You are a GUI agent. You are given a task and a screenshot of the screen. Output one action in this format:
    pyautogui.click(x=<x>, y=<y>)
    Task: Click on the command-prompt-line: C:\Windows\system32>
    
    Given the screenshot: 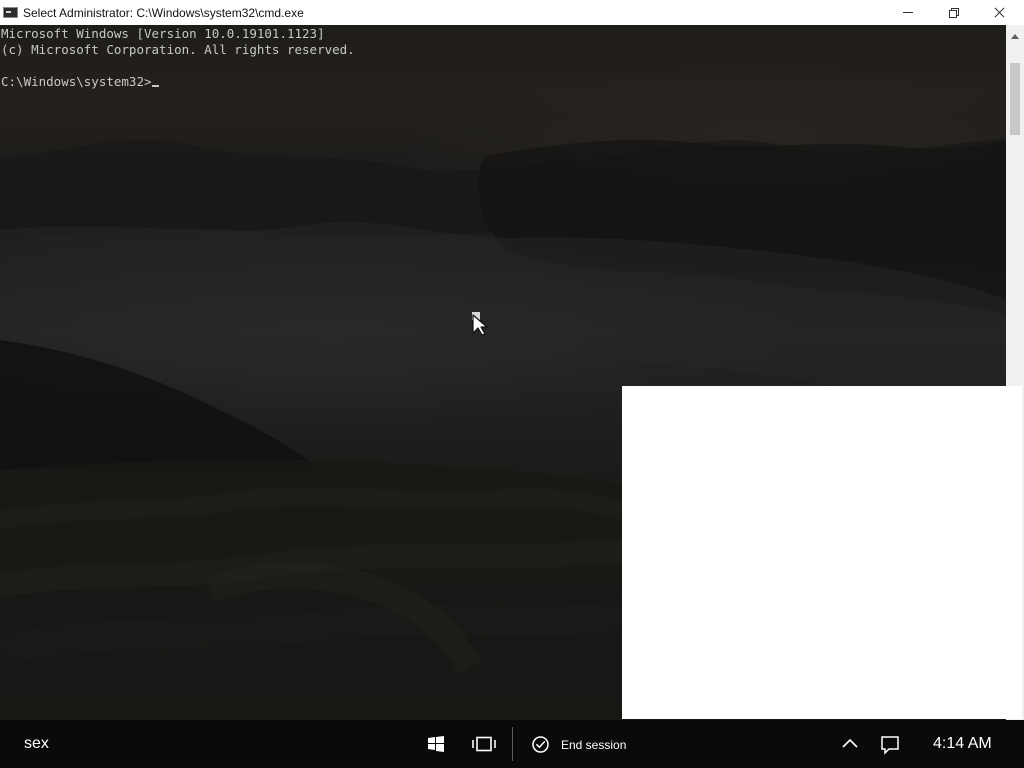 What is the action you would take?
    pyautogui.click(x=80, y=82)
    